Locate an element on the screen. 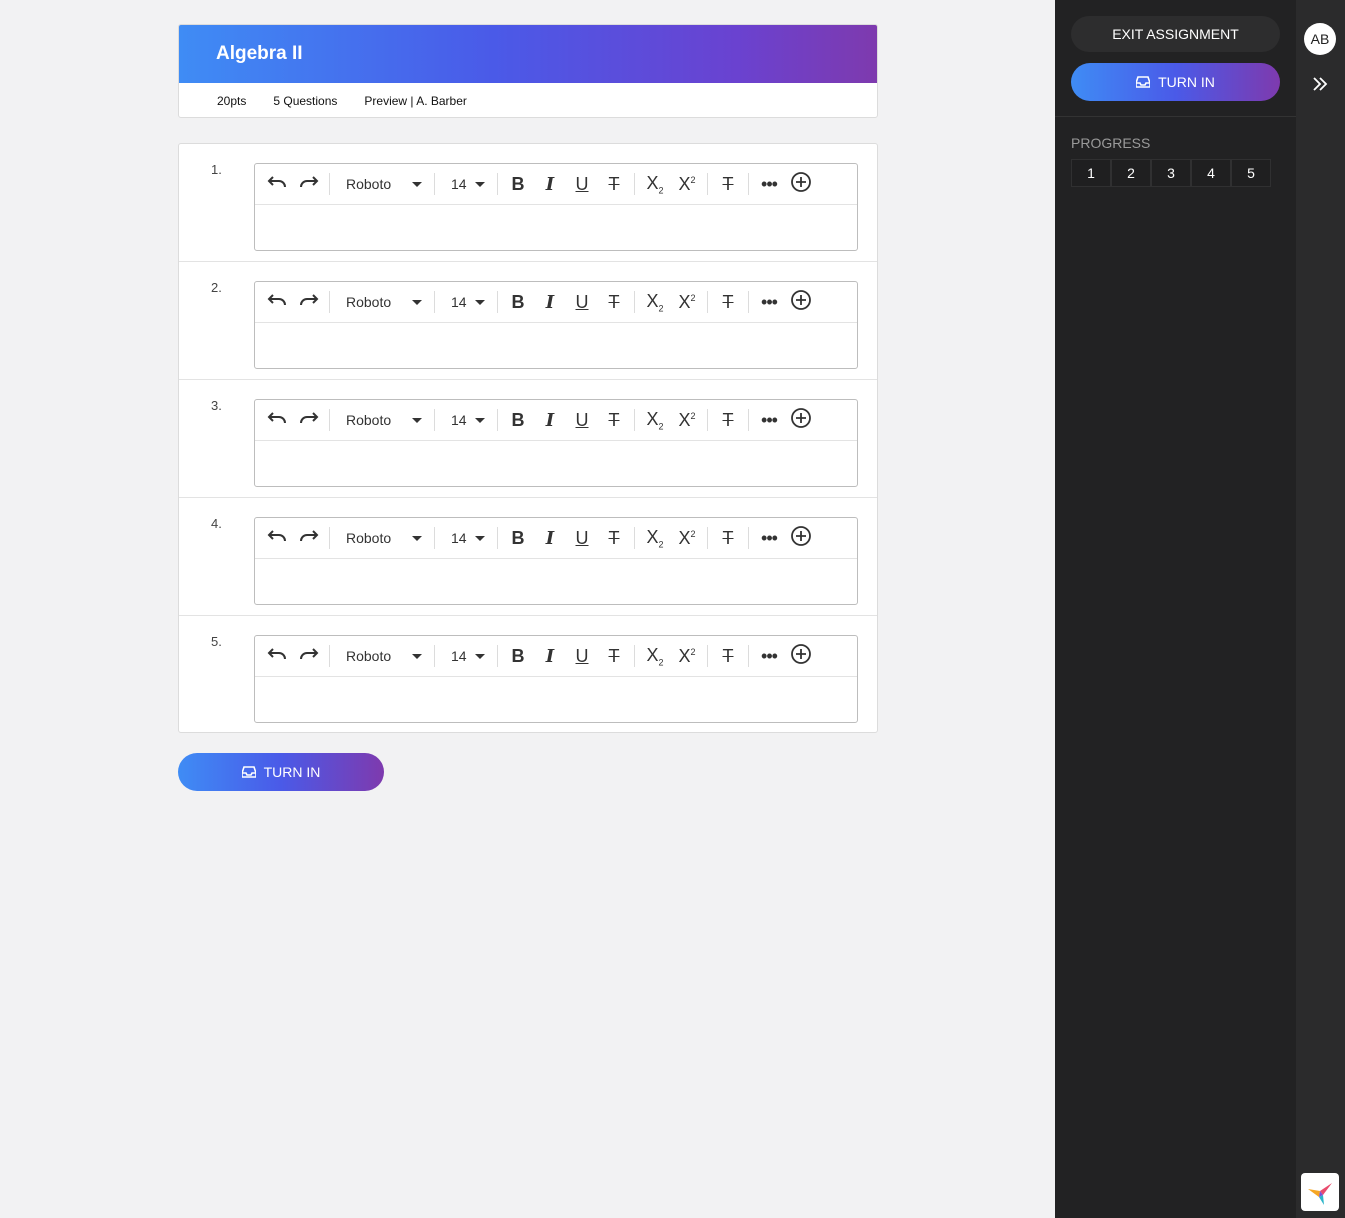 The height and width of the screenshot is (1218, 1345). italic-icon: I is located at coordinates (550, 538).